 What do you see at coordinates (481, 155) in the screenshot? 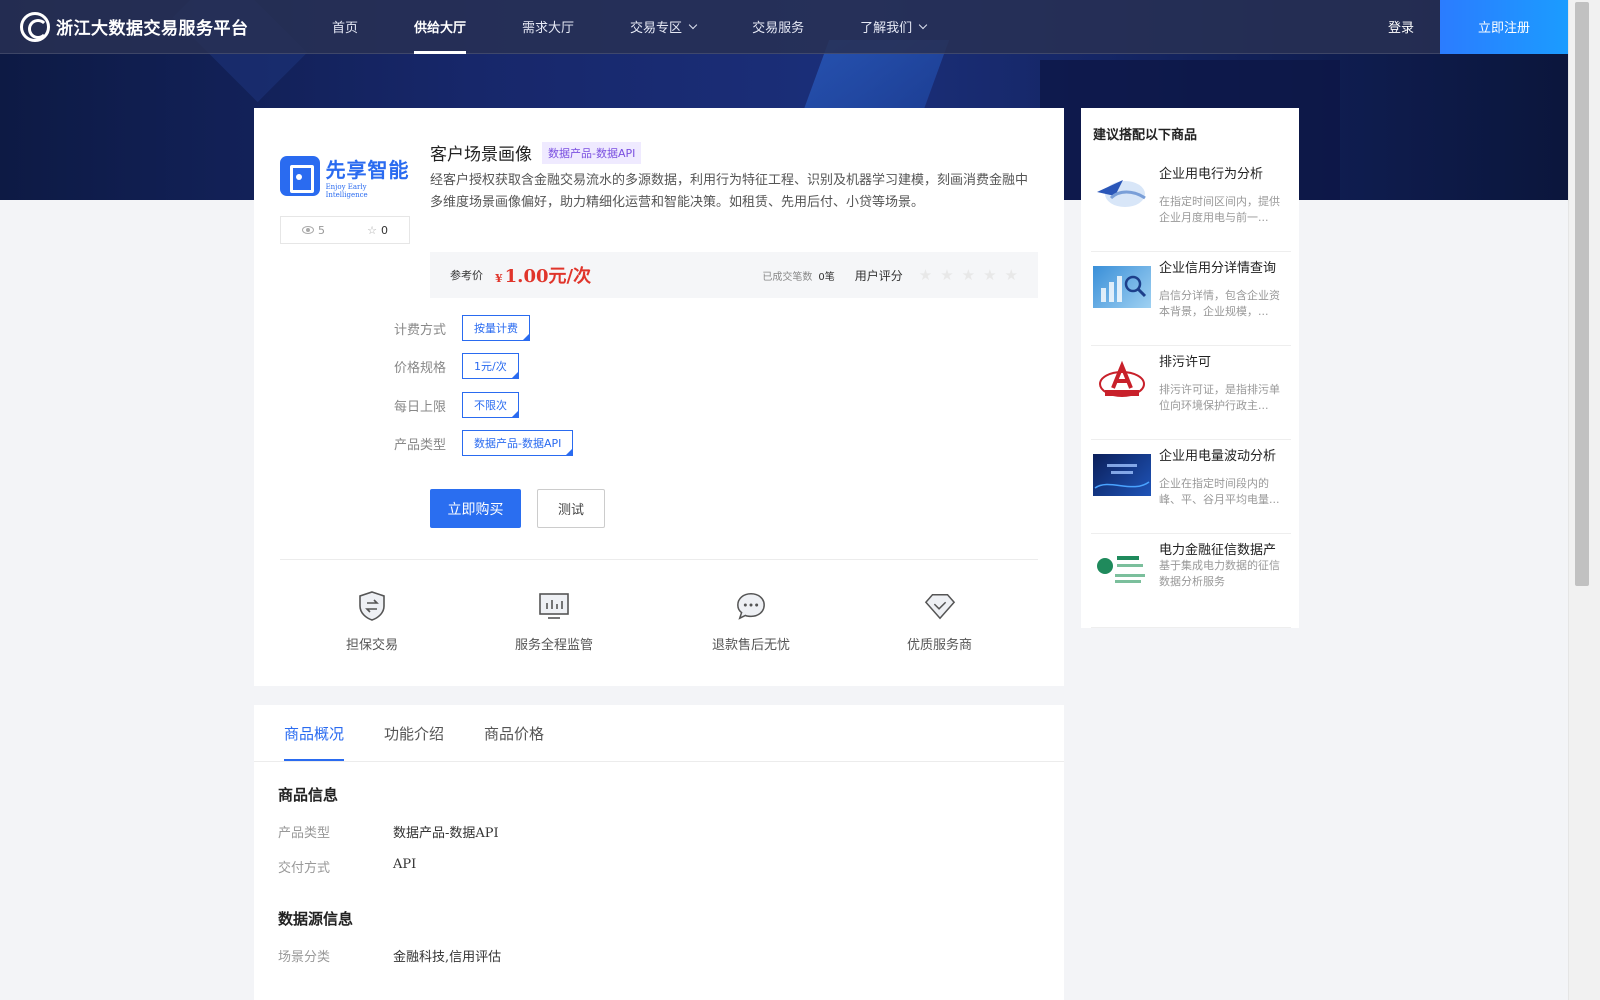
I see `product-title: 客户场景画像` at bounding box center [481, 155].